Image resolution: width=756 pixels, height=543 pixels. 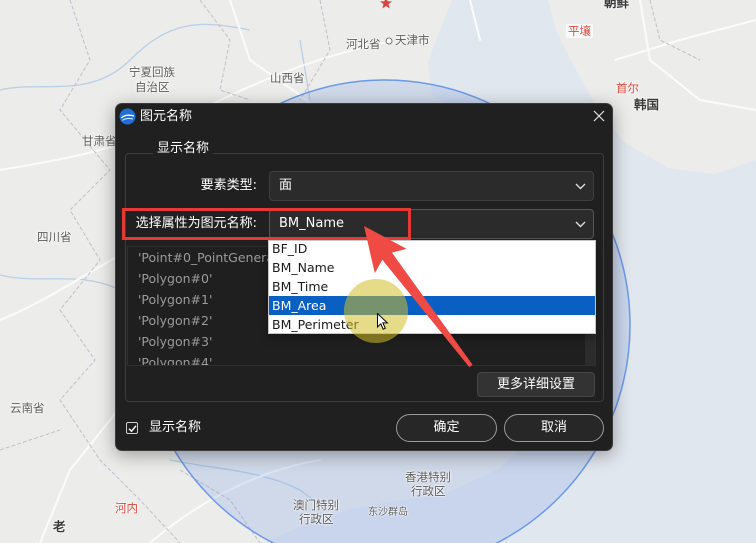 I want to click on map-label-ningxia-line1: 宁夏回族, so click(x=152, y=72).